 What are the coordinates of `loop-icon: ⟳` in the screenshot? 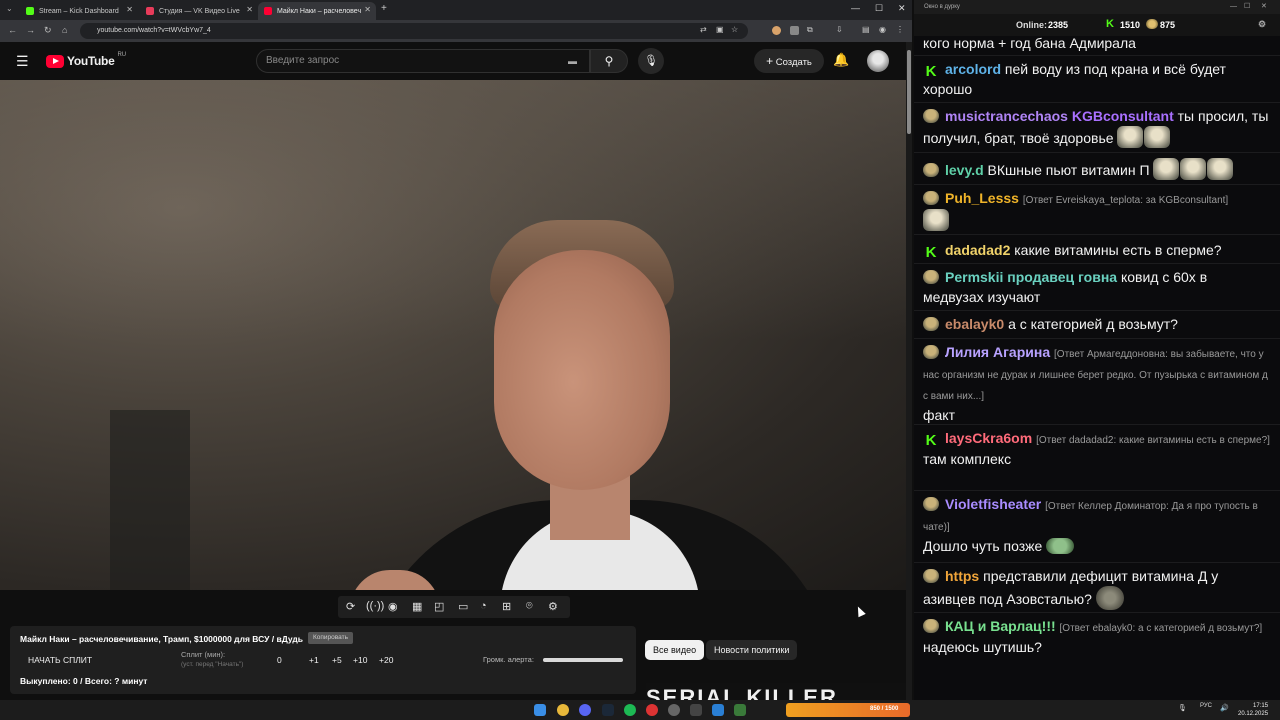 It's located at (350, 606).